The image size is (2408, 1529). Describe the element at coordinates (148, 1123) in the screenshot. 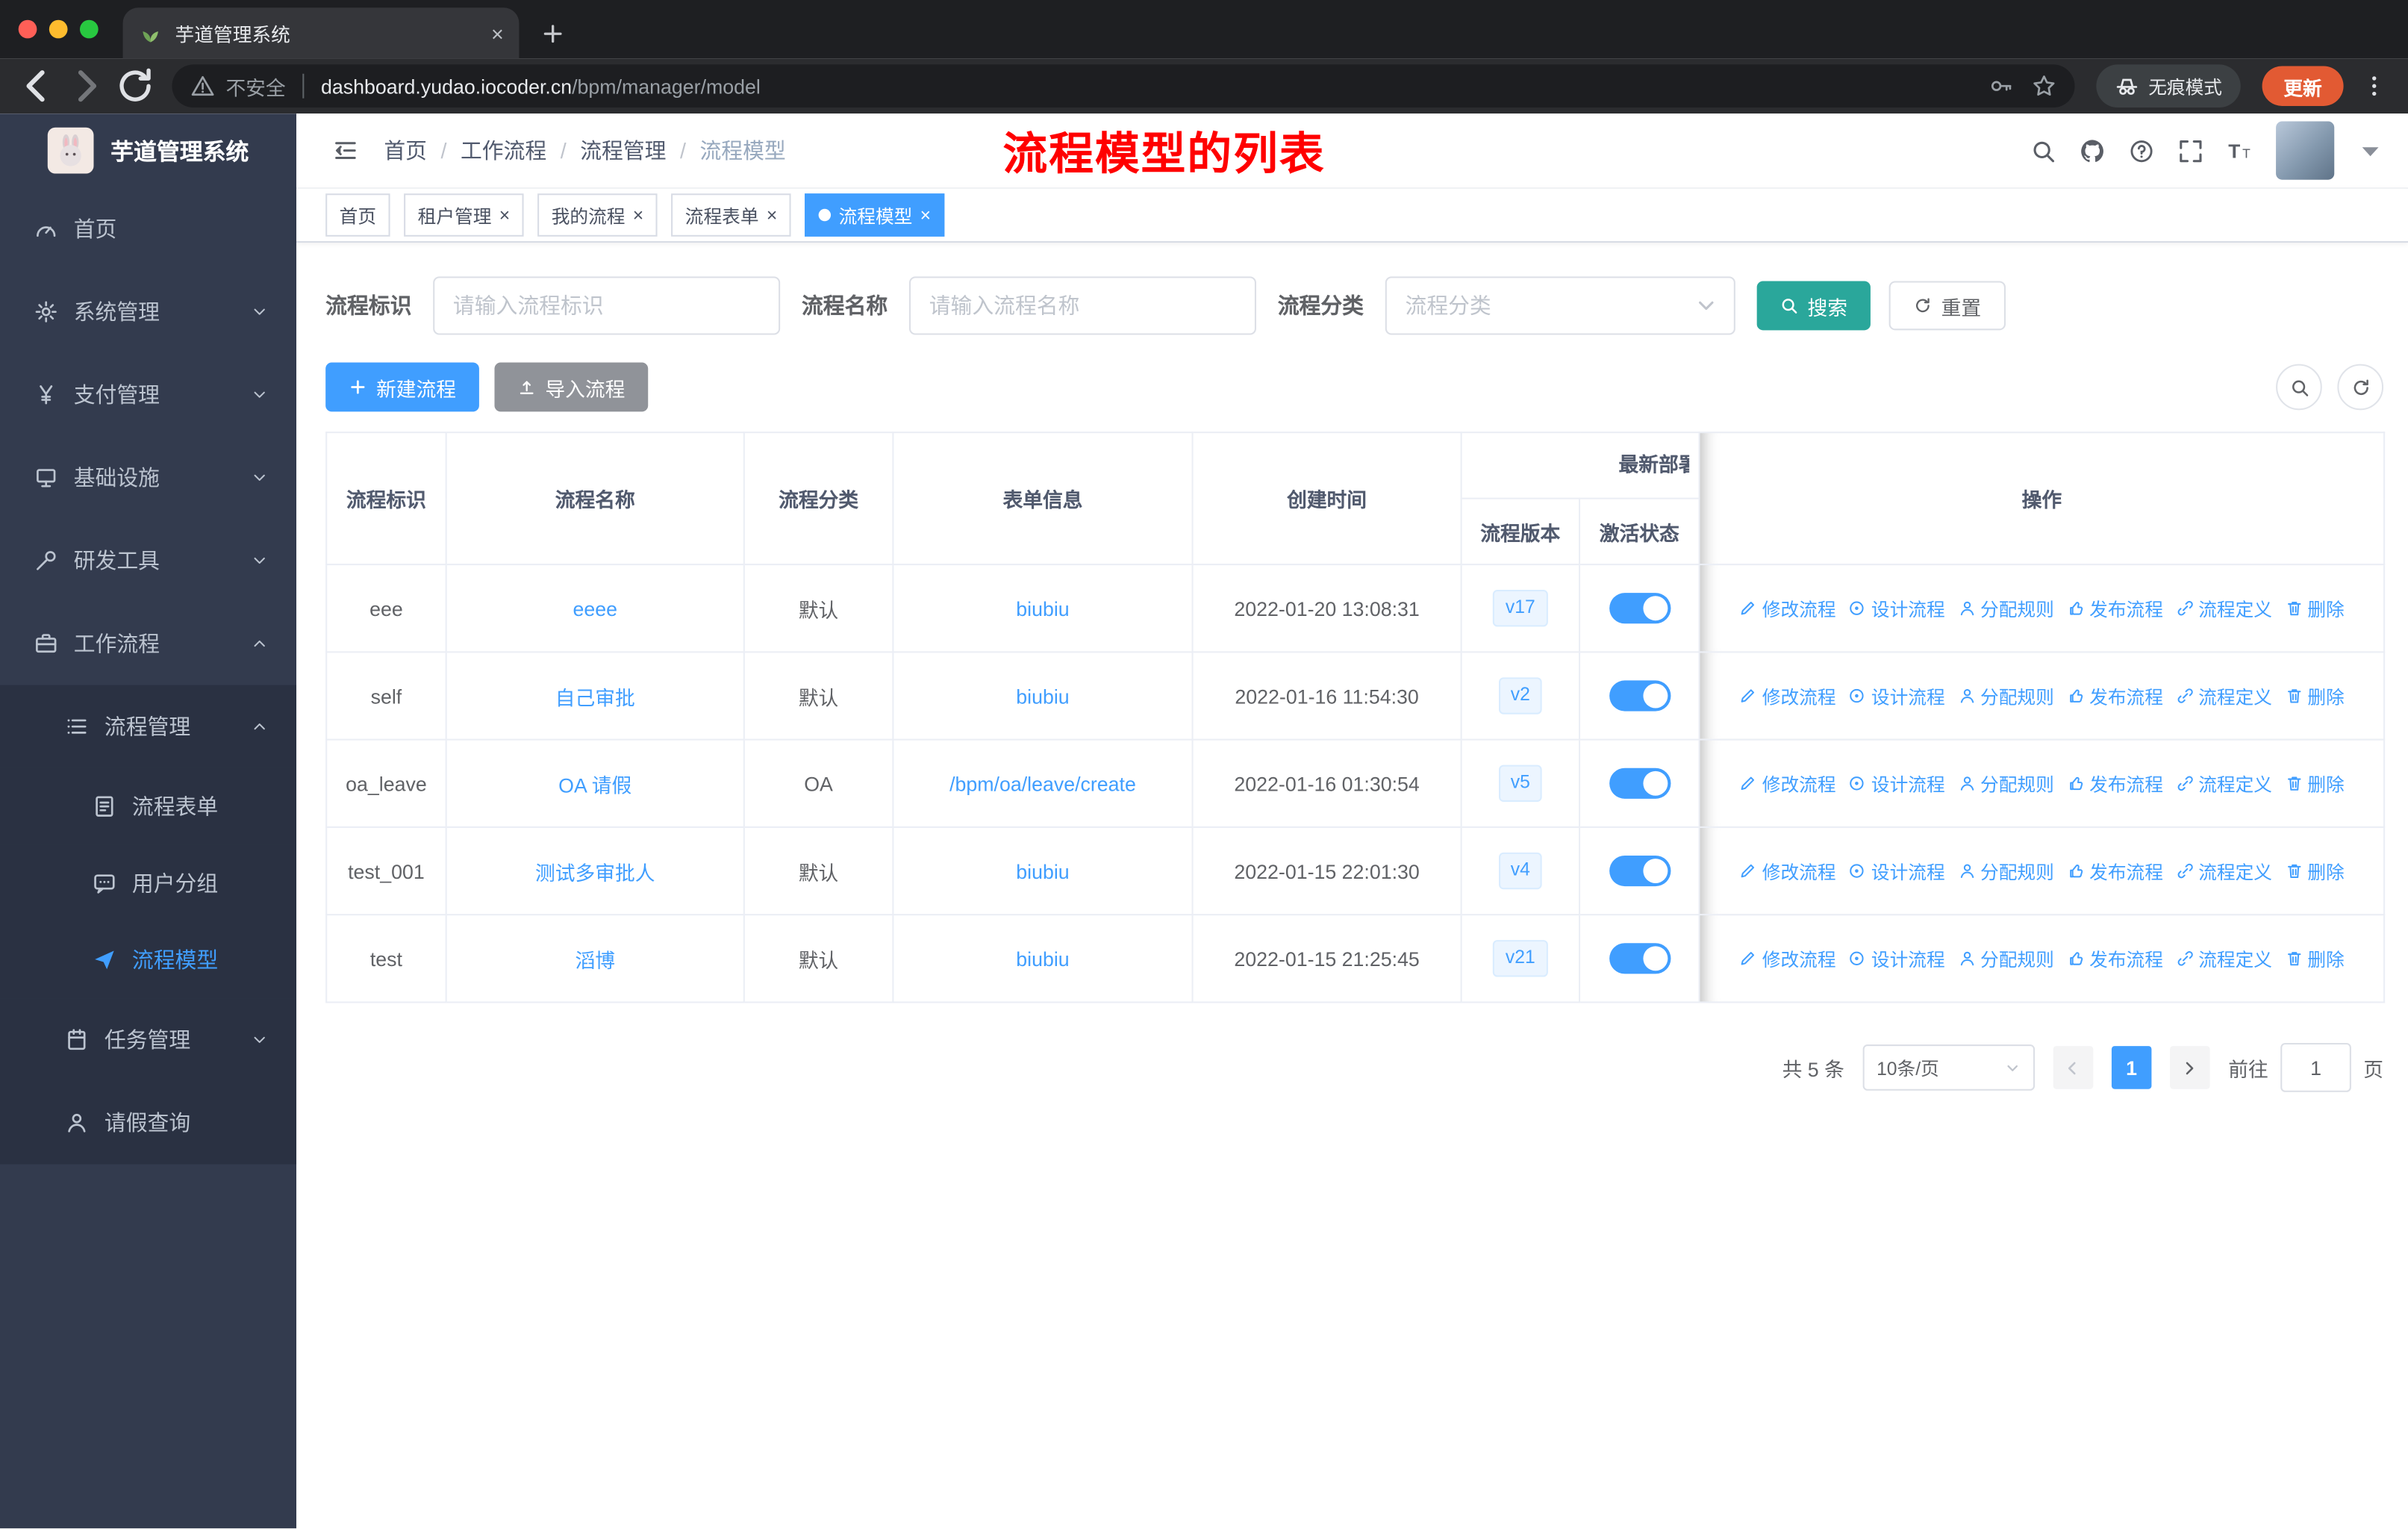

I see `sidebar-item-leave-query: 请假查询` at that location.